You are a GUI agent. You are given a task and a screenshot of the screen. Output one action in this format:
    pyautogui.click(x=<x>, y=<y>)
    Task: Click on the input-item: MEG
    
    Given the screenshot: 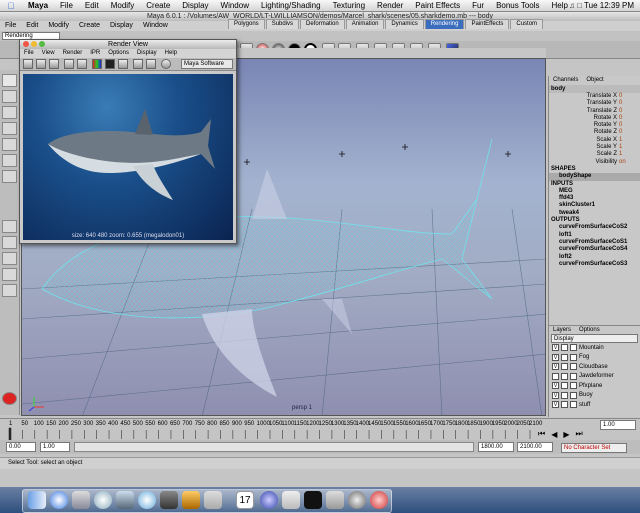 What is the action you would take?
    pyautogui.click(x=594, y=191)
    